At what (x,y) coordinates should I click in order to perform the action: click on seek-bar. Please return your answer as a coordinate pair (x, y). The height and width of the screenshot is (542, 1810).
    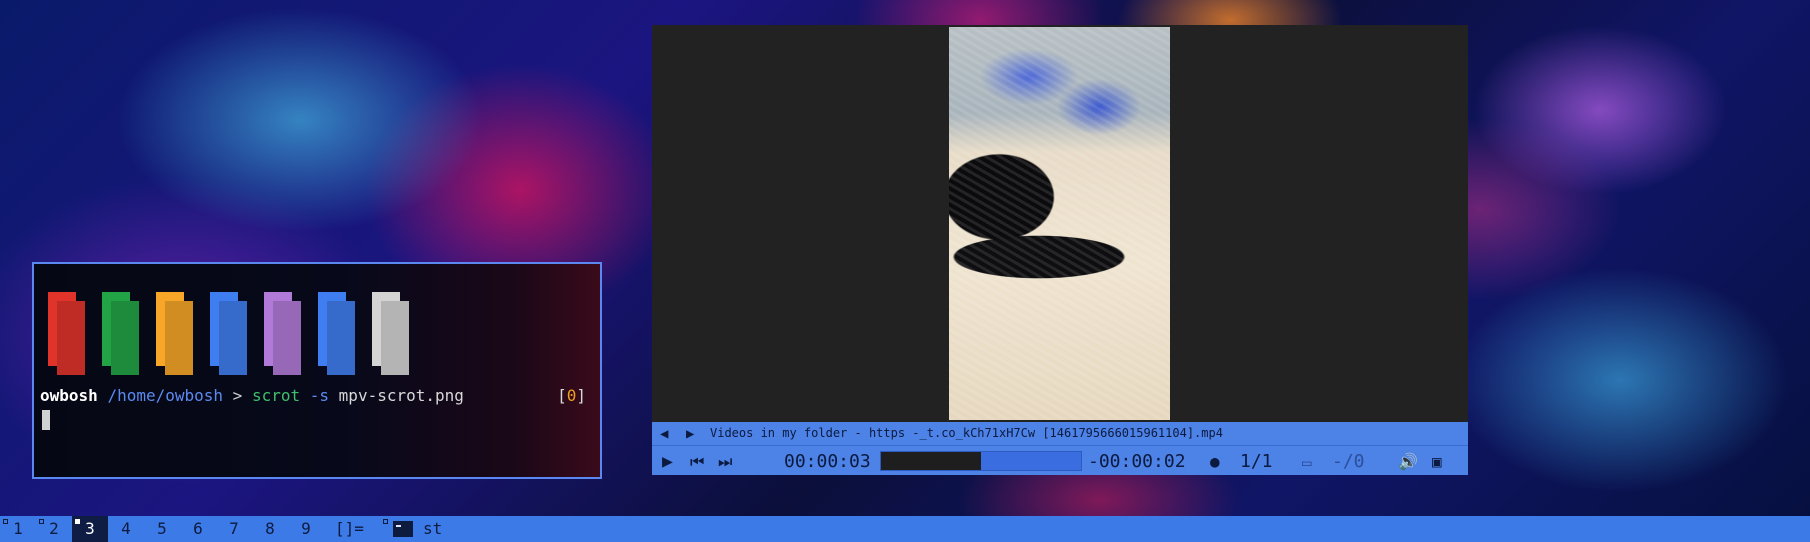
    Looking at the image, I should click on (981, 461).